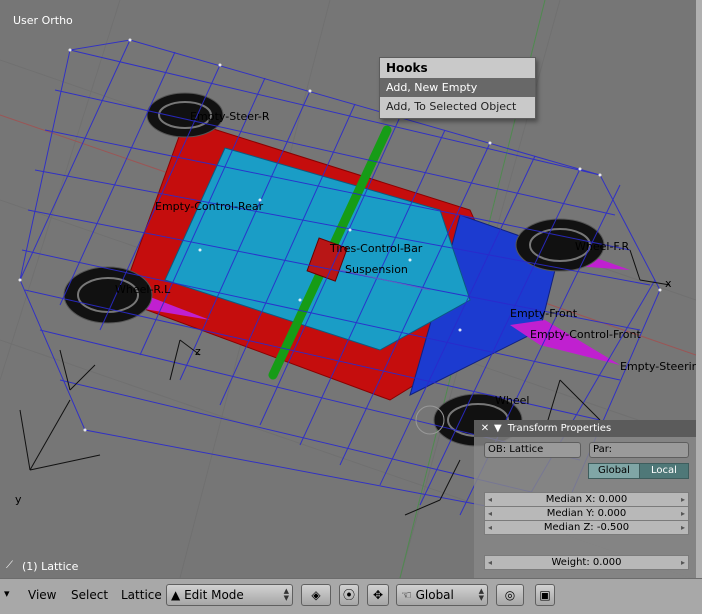 Image resolution: width=702 pixels, height=614 pixels. I want to click on window-type-icon: ▾, so click(7, 593).